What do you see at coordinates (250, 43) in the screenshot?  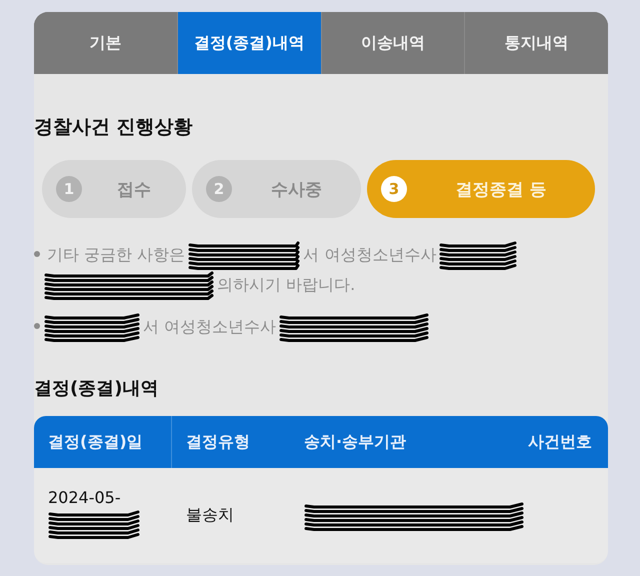 I see `tab: 결정(종결)내역` at bounding box center [250, 43].